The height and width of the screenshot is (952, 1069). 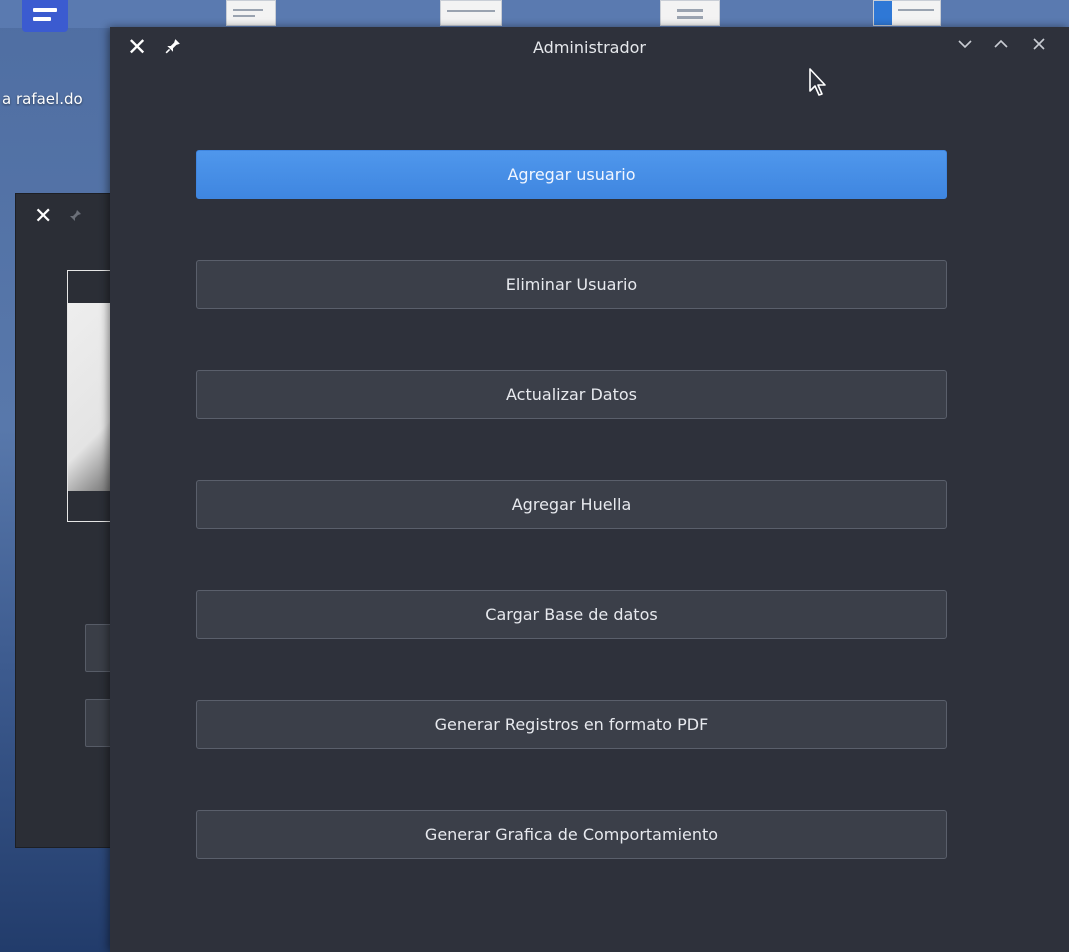 I want to click on desktop-icon-label: a rafael.do, so click(x=42, y=99).